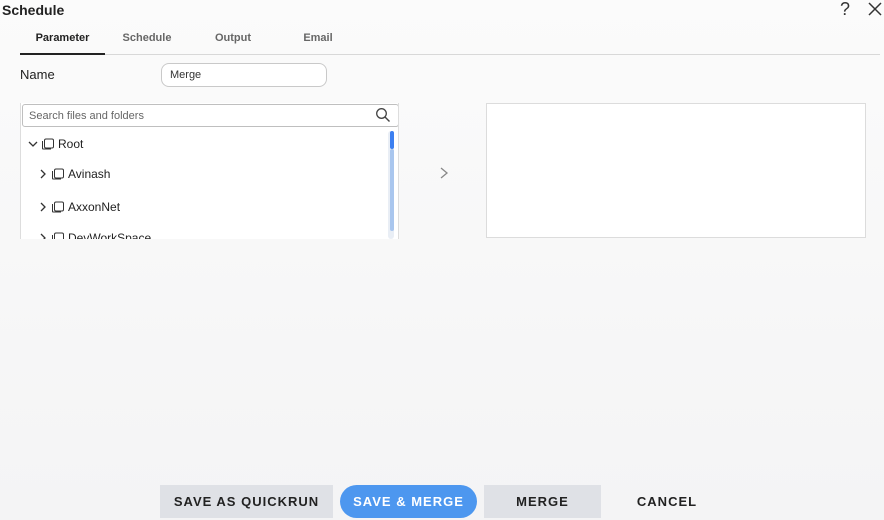 This screenshot has width=884, height=520. I want to click on search-icon, so click(383, 115).